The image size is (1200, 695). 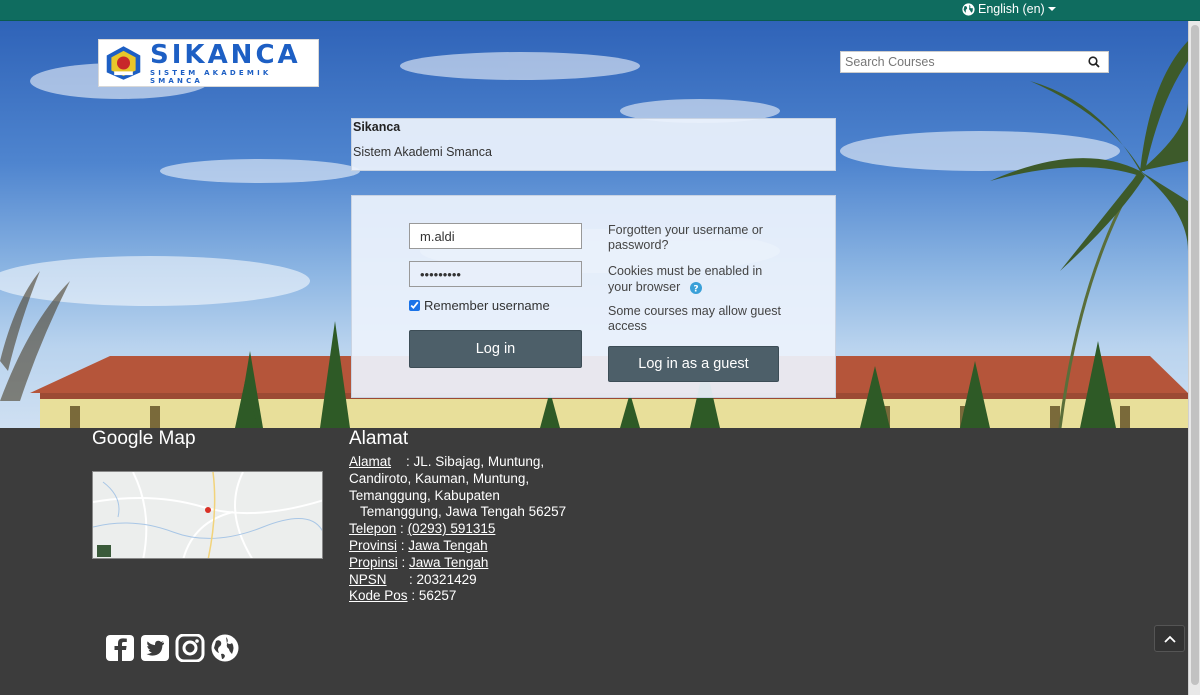 I want to click on telepon-value: (0293) 591315, so click(x=452, y=528).